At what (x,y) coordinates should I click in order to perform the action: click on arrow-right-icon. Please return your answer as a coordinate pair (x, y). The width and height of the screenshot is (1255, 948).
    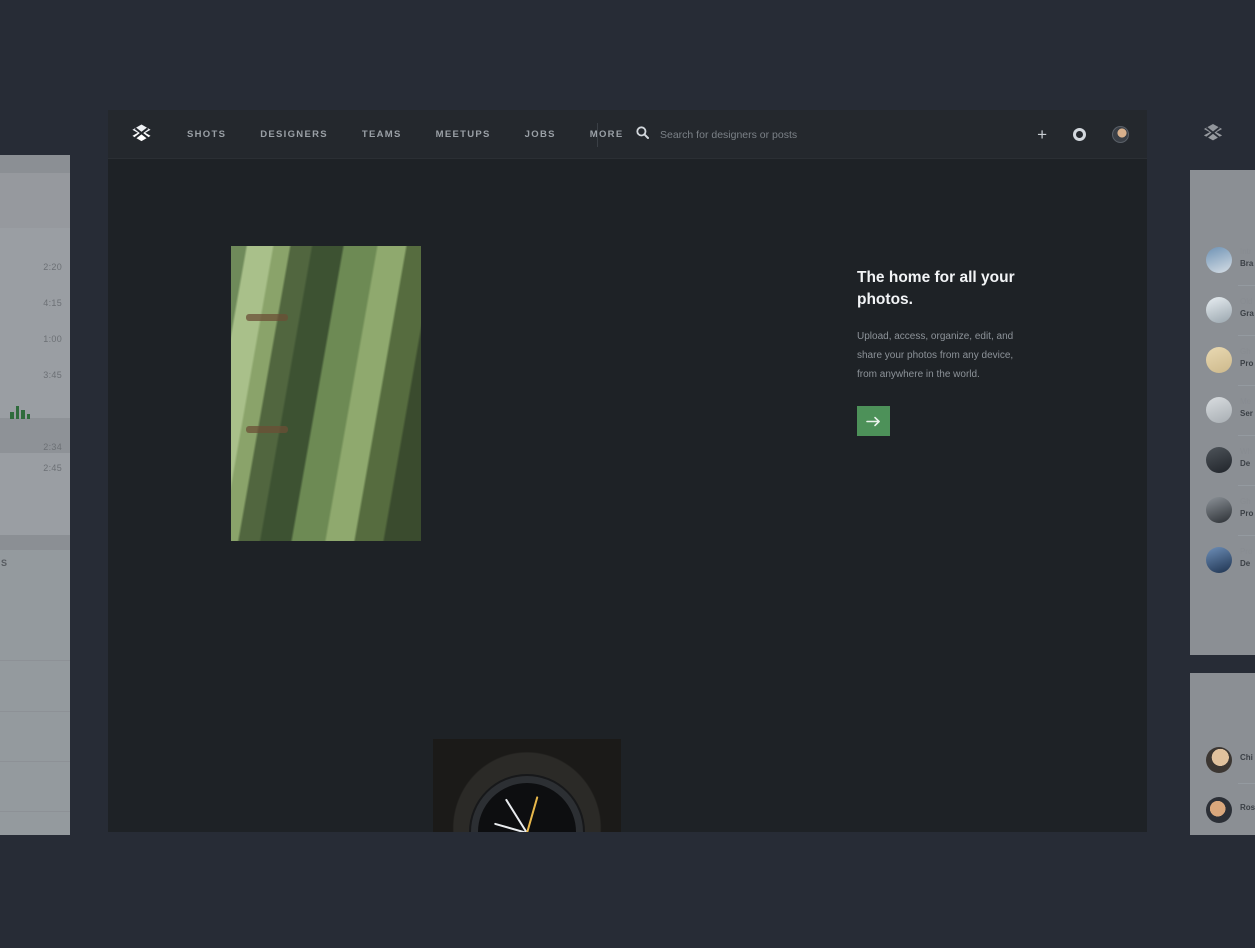
    Looking at the image, I should click on (873, 421).